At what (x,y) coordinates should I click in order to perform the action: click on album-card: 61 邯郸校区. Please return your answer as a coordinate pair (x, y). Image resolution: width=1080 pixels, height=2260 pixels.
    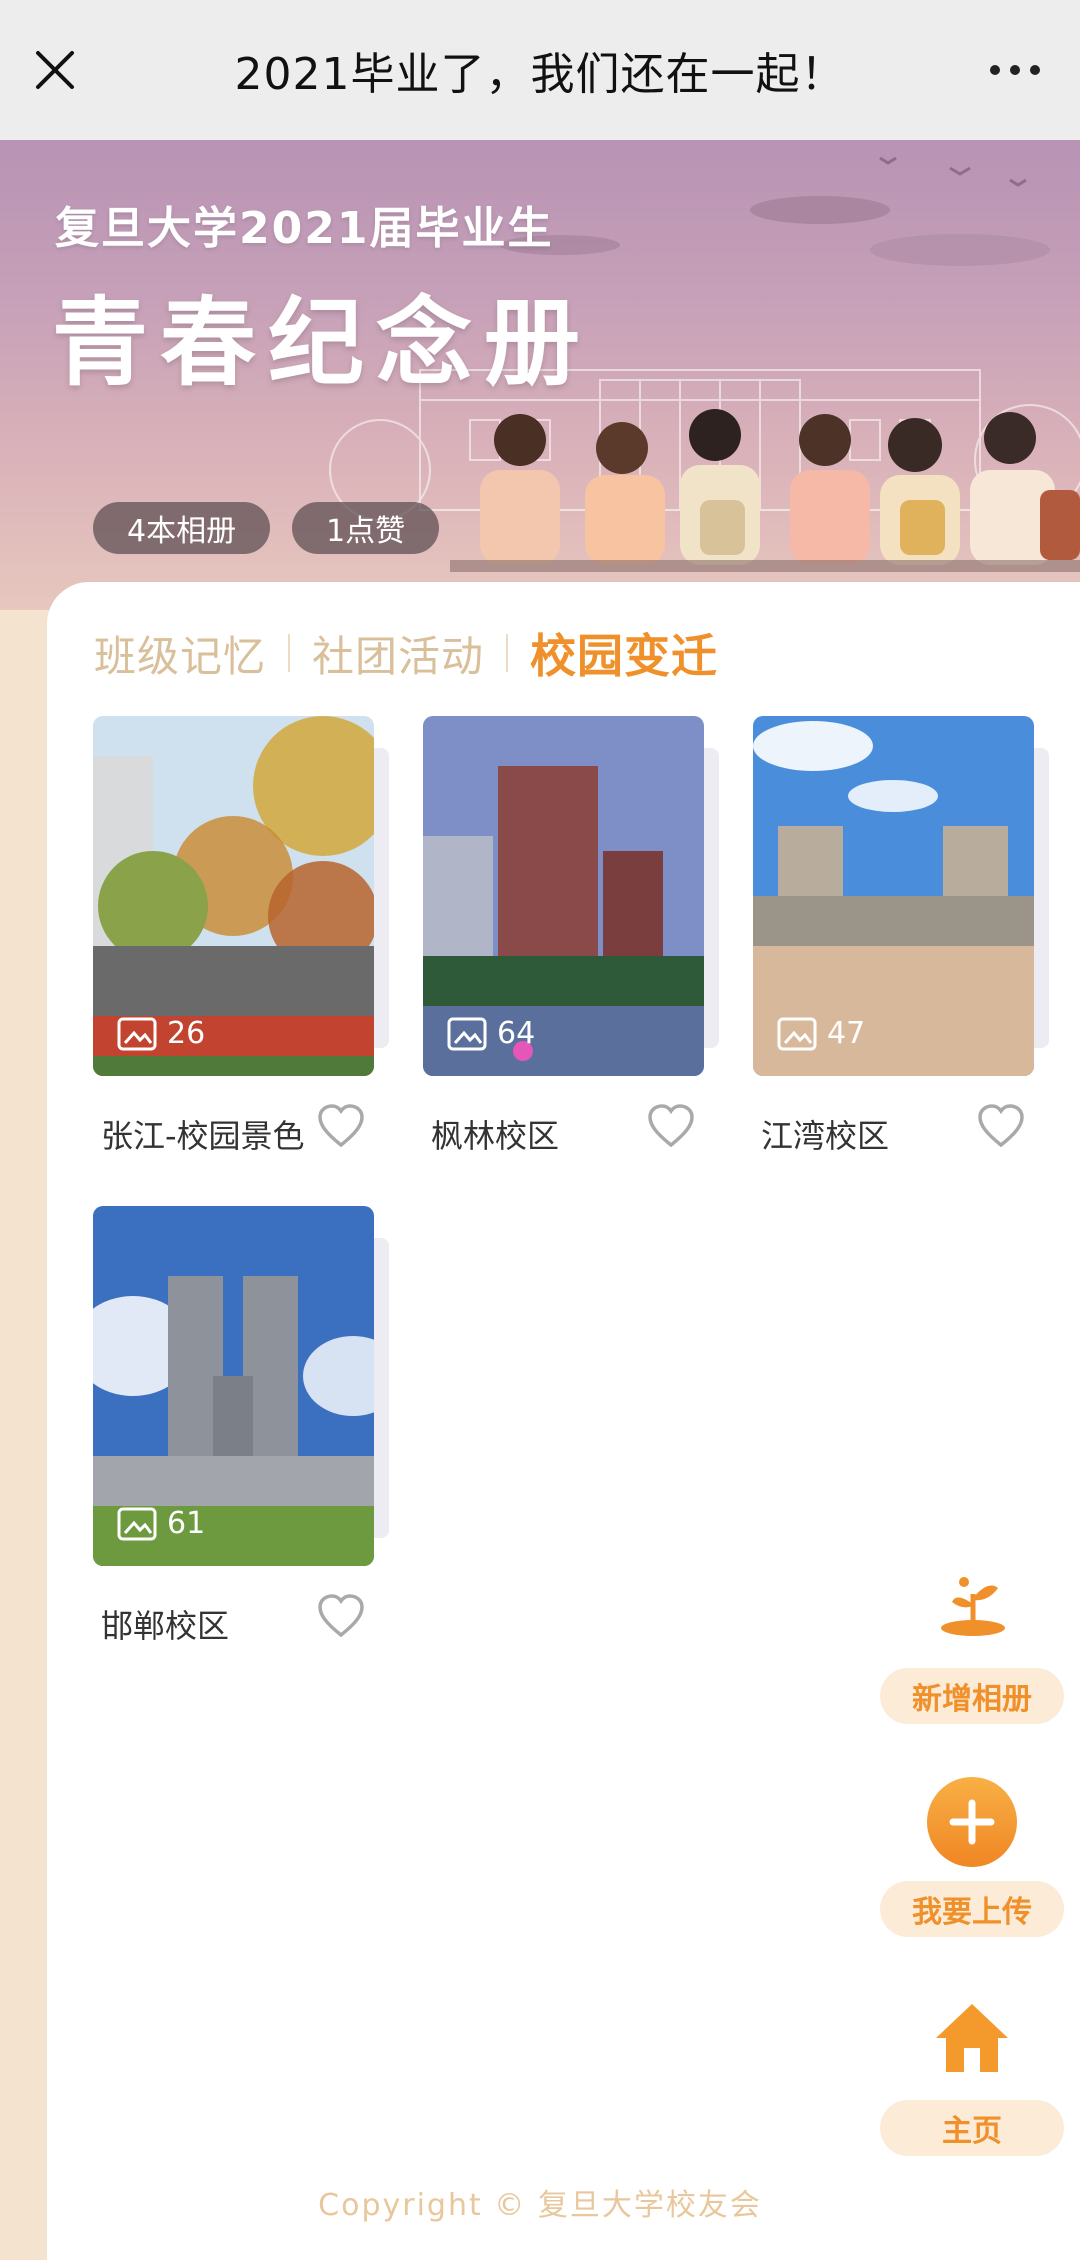
    Looking at the image, I should click on (243, 1426).